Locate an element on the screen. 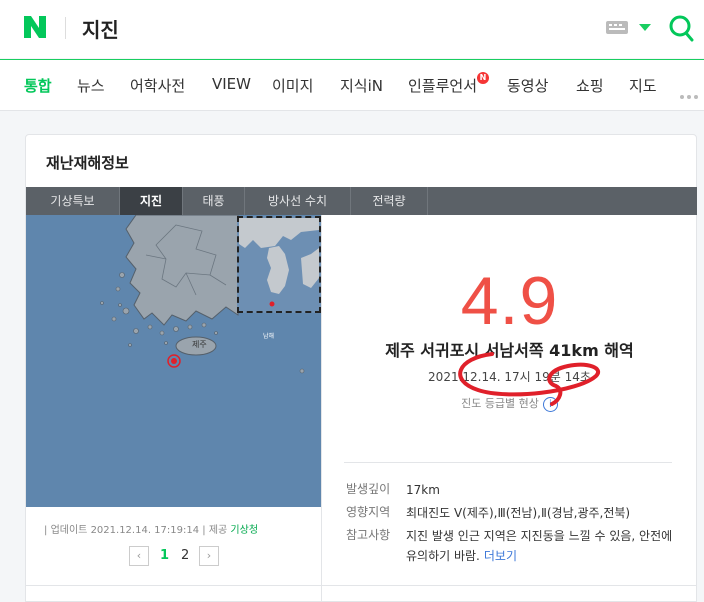  tab-map: 지도 is located at coordinates (643, 85).